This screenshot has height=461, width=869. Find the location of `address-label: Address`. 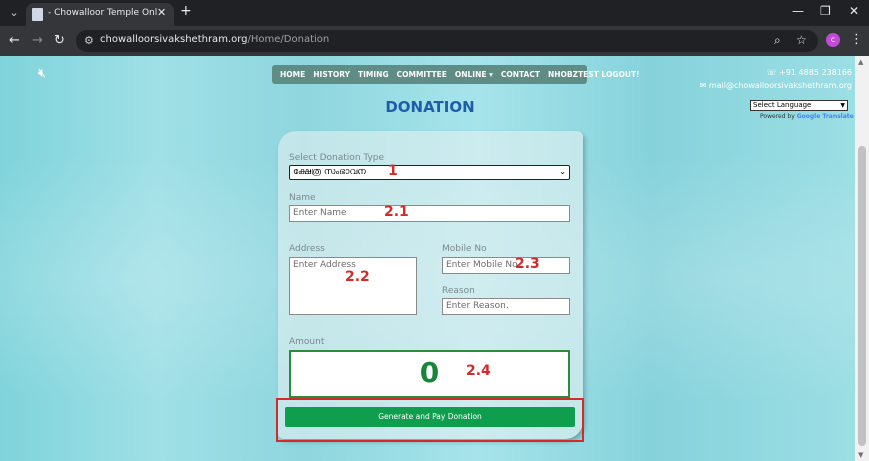

address-label: Address is located at coordinates (307, 249).